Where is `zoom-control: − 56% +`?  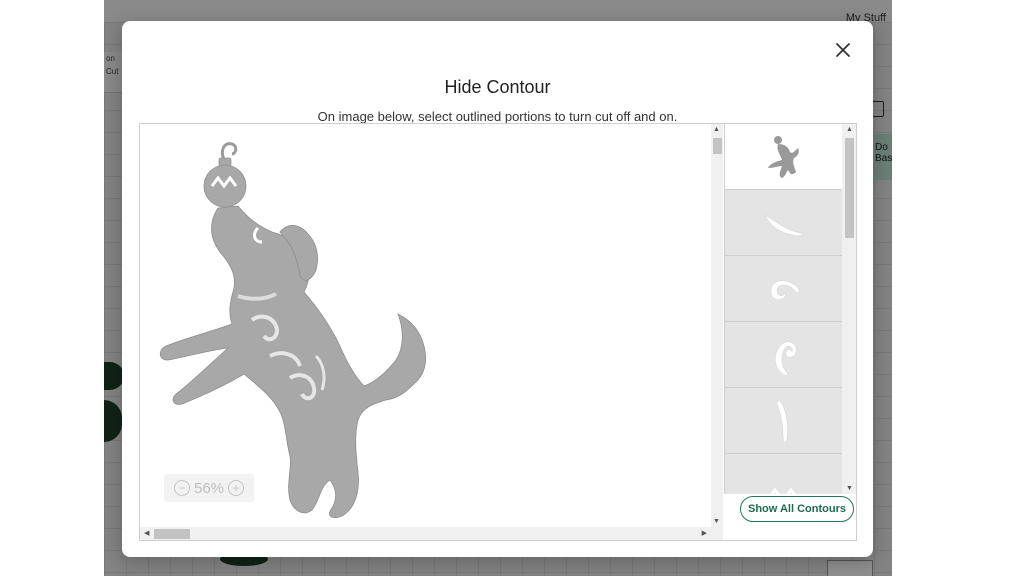
zoom-control: − 56% + is located at coordinates (209, 488).